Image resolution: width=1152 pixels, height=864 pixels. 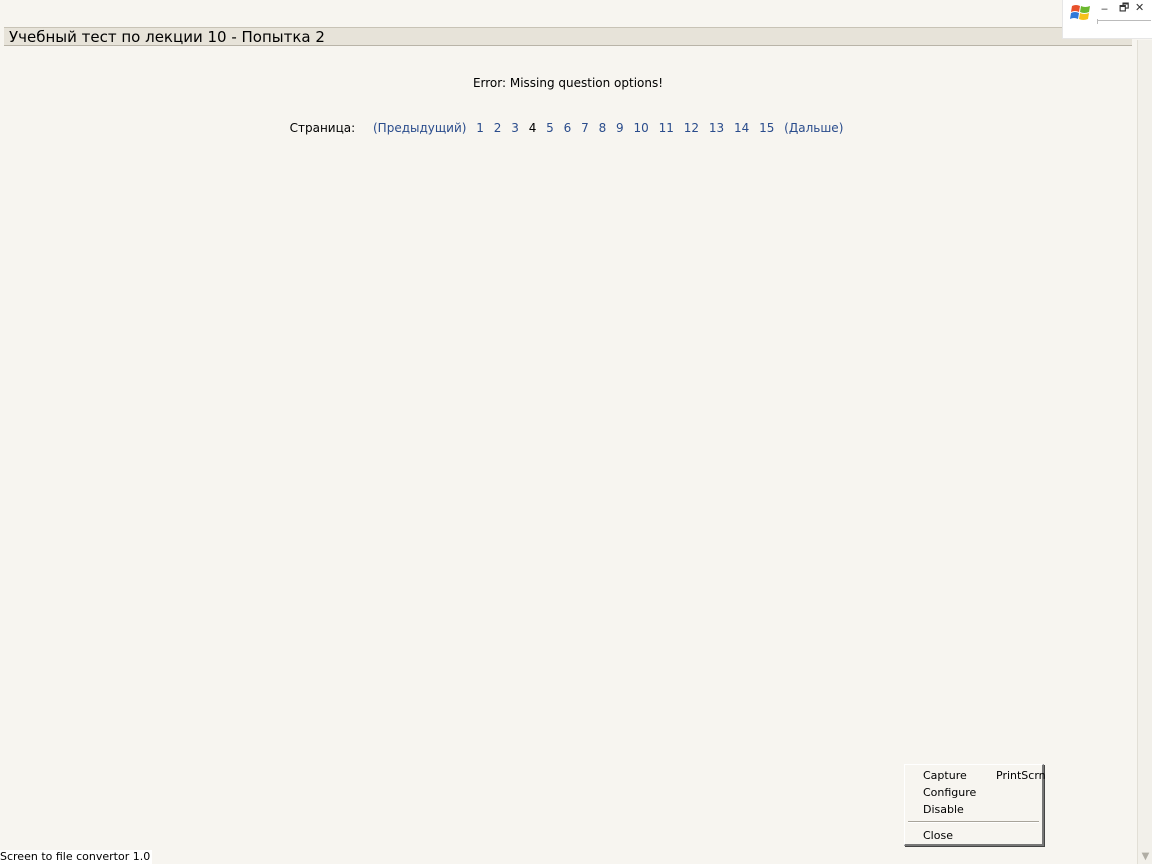 What do you see at coordinates (716, 128) in the screenshot?
I see `pagination-page-13: 13` at bounding box center [716, 128].